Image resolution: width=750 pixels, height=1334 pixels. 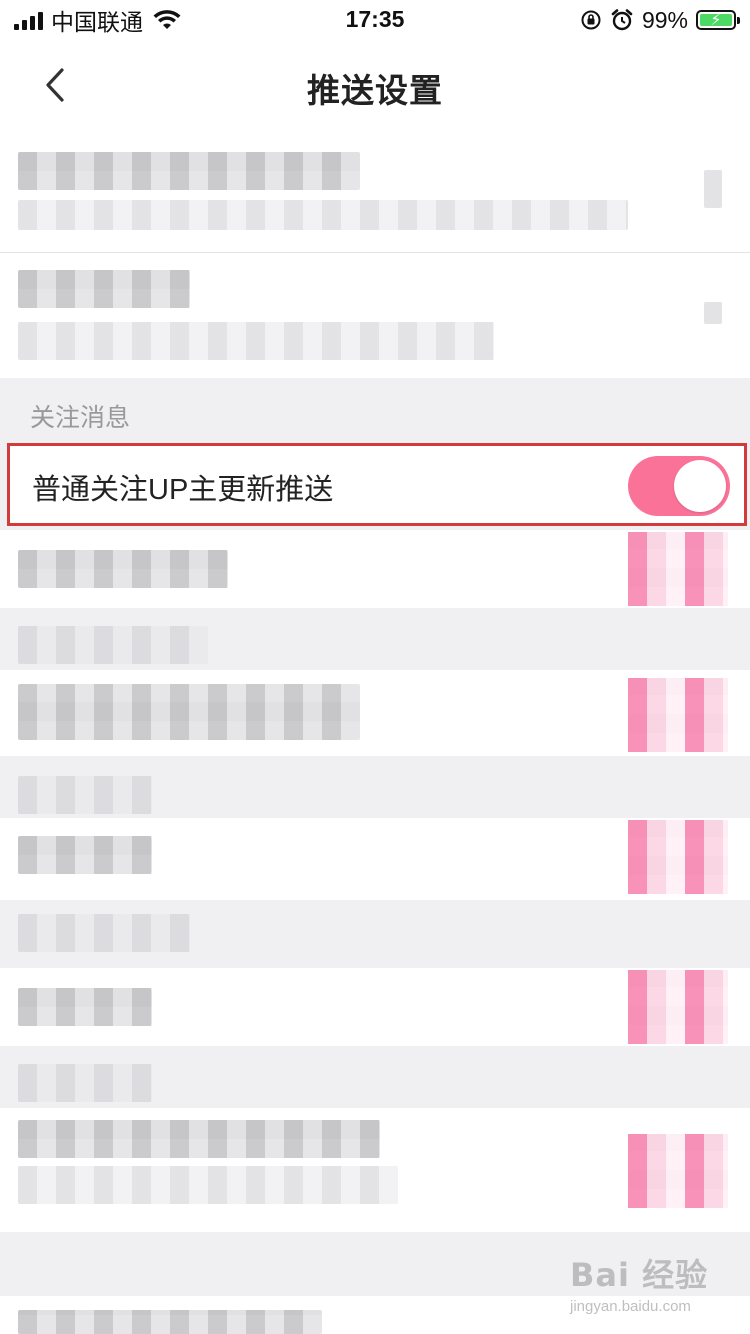 I want to click on follow-up-update-toggle, so click(x=679, y=486).